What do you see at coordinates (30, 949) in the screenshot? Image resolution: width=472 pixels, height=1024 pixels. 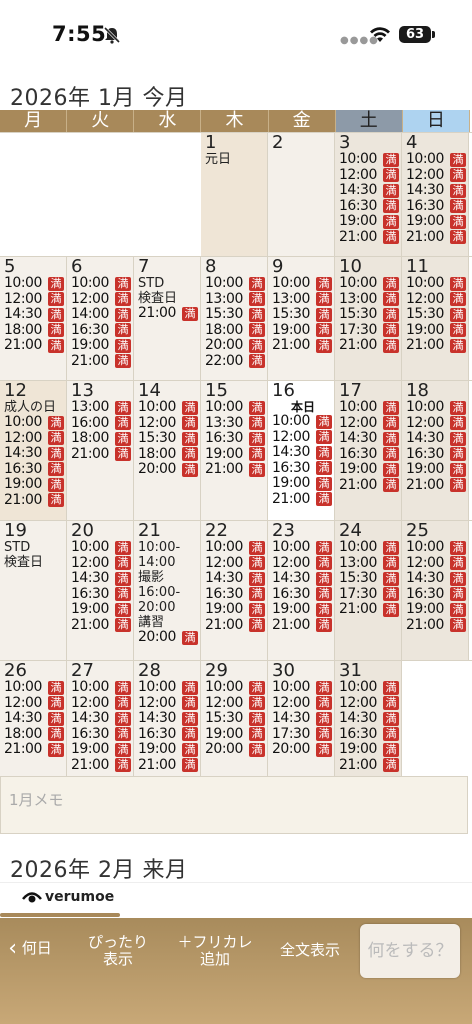 I see `back-button: ‹ 何日` at bounding box center [30, 949].